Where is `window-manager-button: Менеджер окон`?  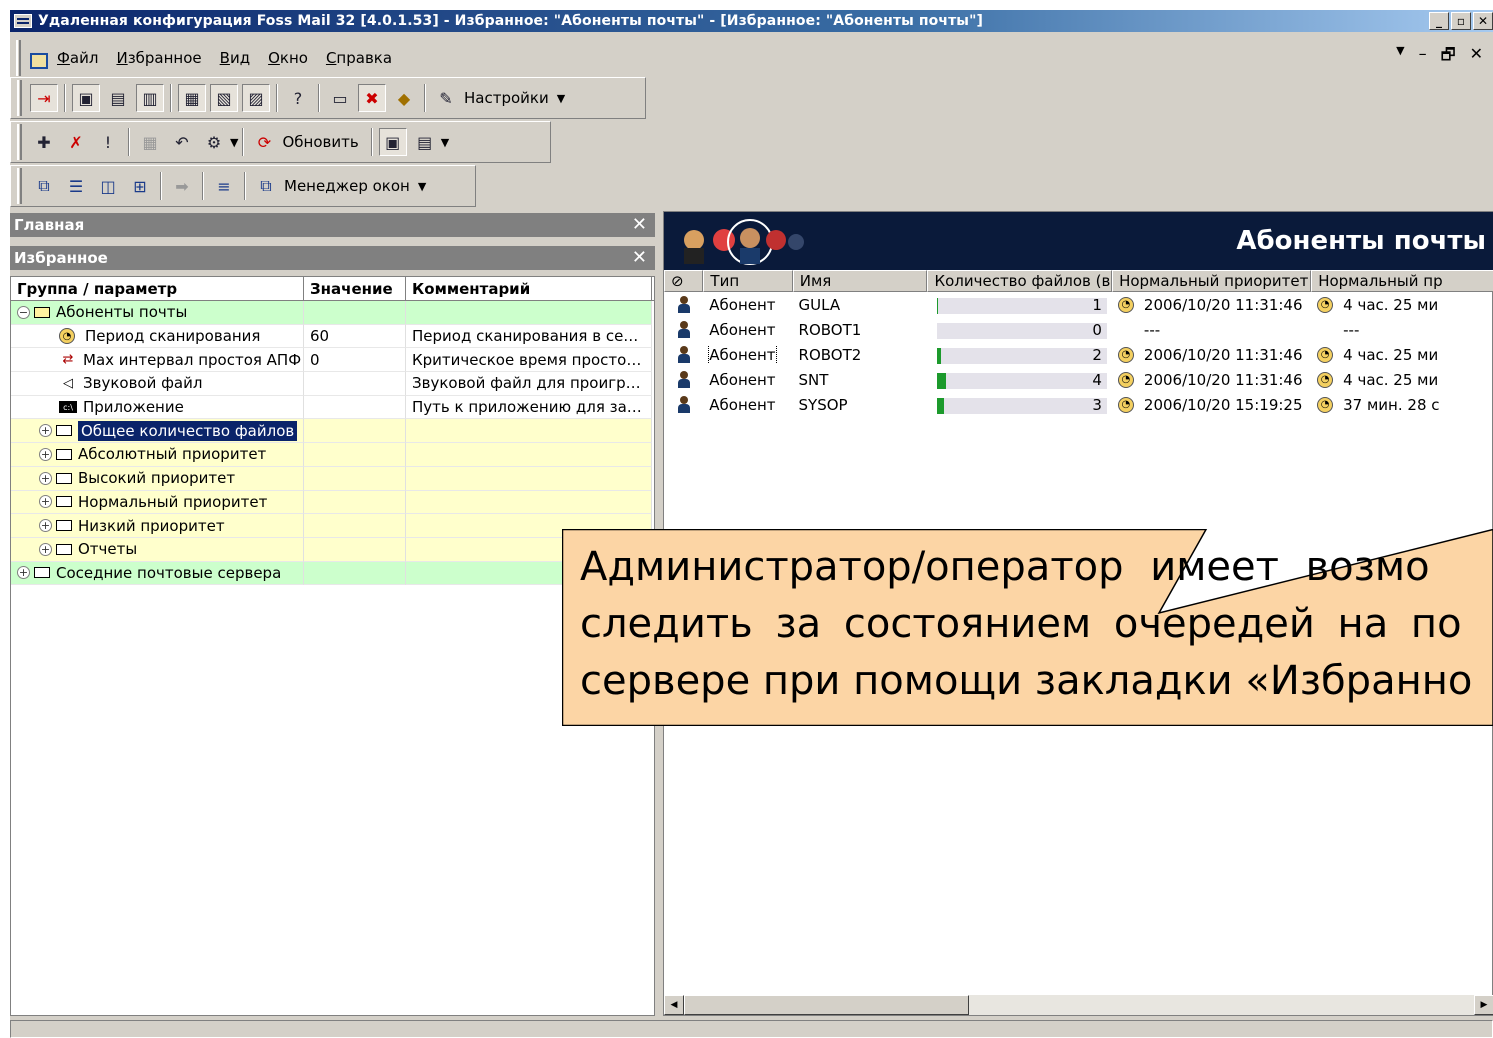 window-manager-button: Менеджер окон is located at coordinates (347, 186).